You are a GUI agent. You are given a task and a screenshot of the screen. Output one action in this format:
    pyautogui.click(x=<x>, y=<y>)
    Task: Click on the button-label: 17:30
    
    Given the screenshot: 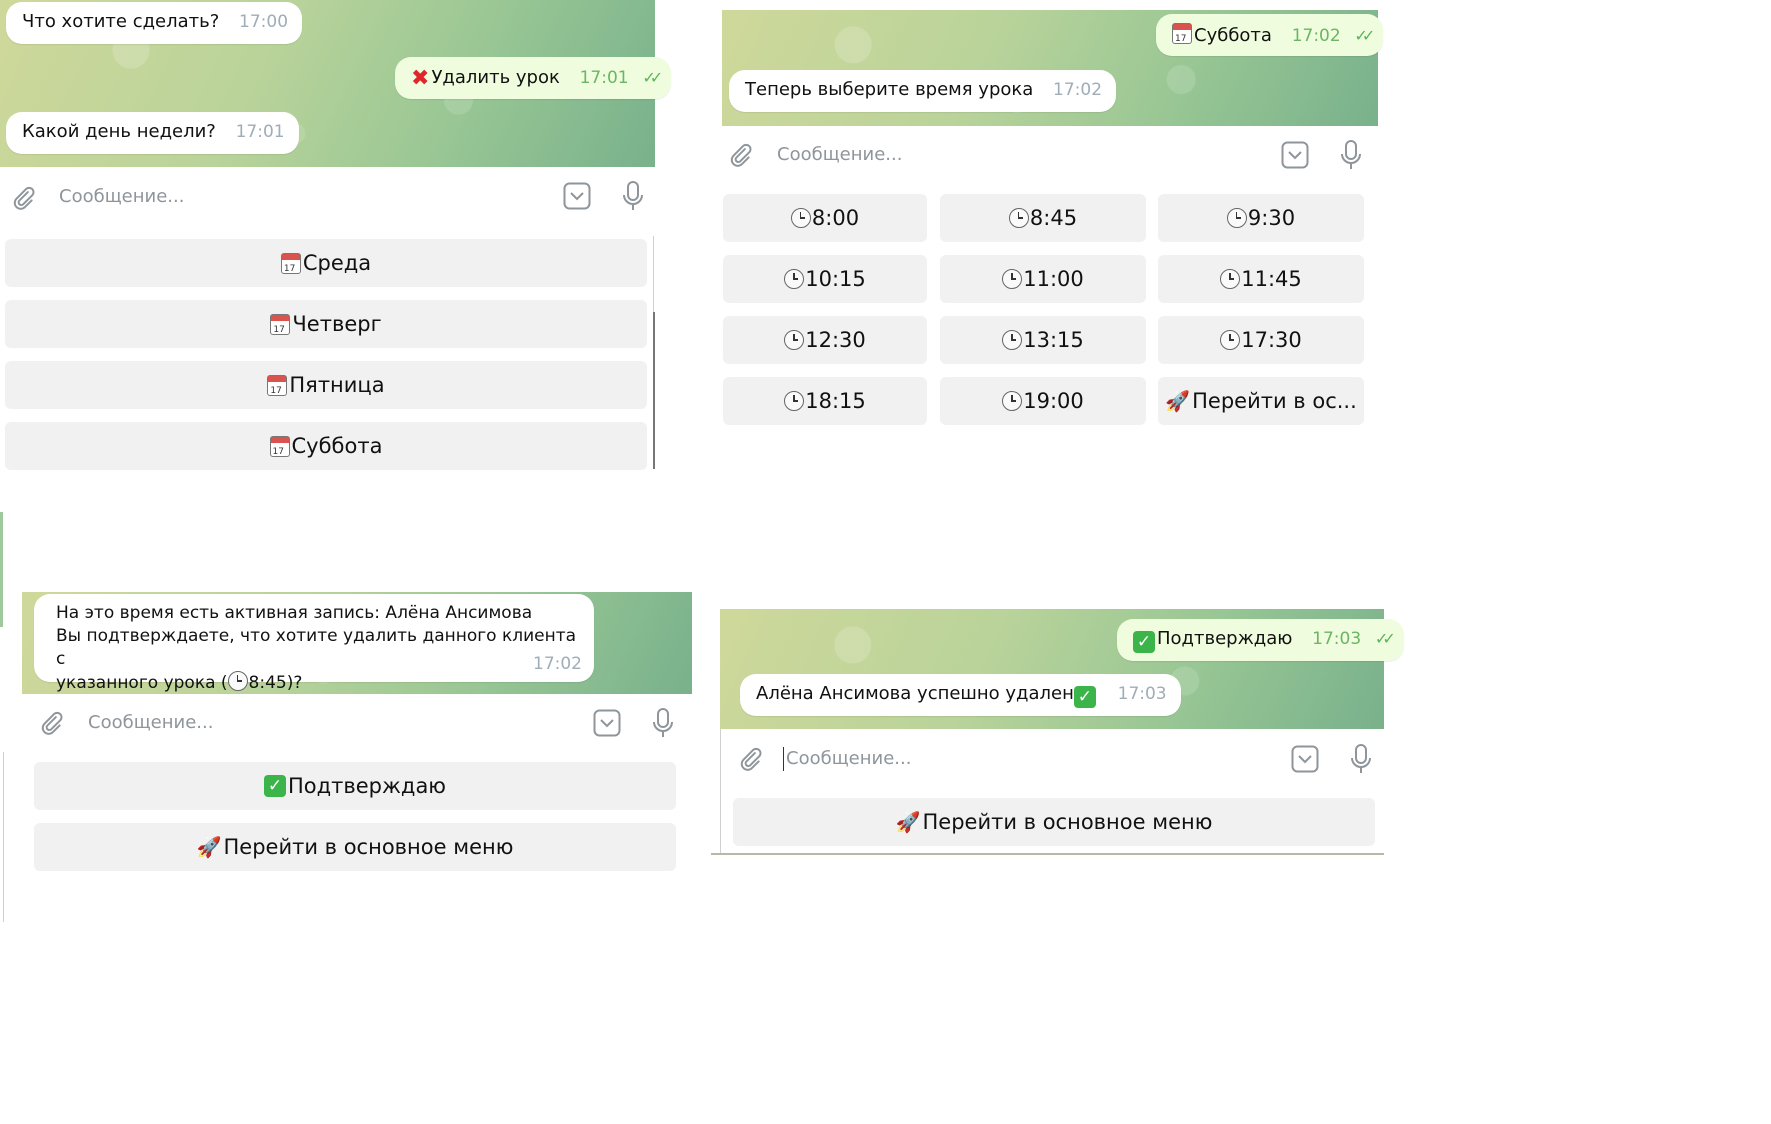 What is the action you would take?
    pyautogui.click(x=1271, y=340)
    